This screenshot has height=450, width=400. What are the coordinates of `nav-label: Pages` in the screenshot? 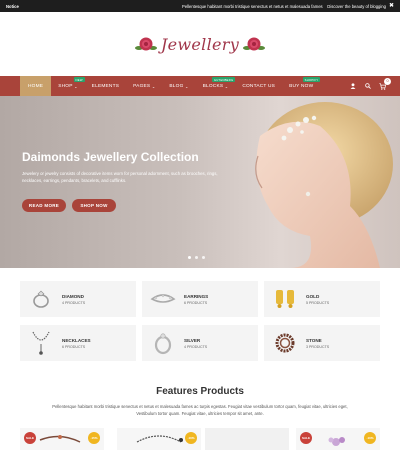 It's located at (142, 86).